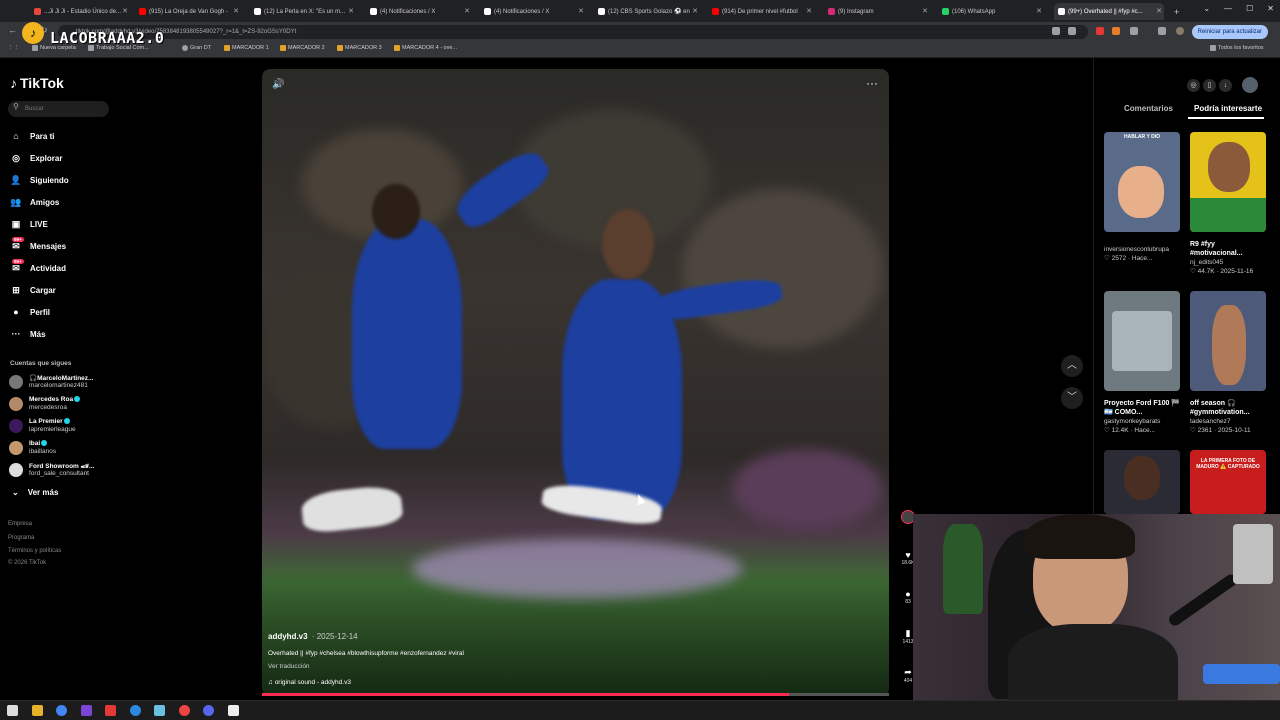  I want to click on media-control-icon, so click(1162, 31).